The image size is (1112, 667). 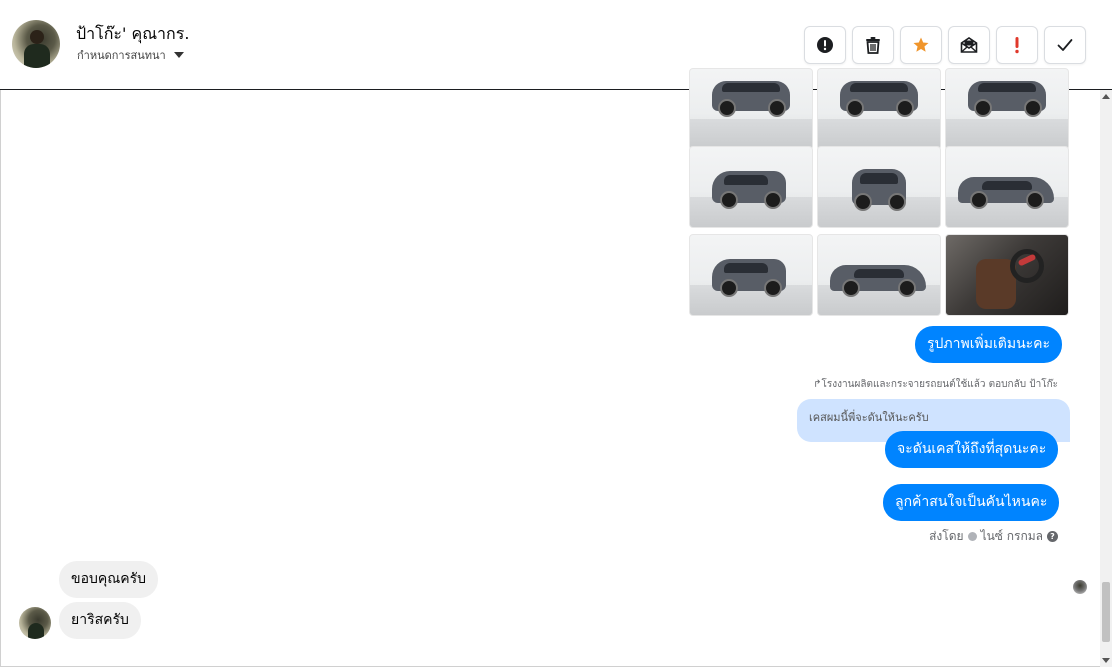 I want to click on incoming-message: ยาริสครับ, so click(x=100, y=620).